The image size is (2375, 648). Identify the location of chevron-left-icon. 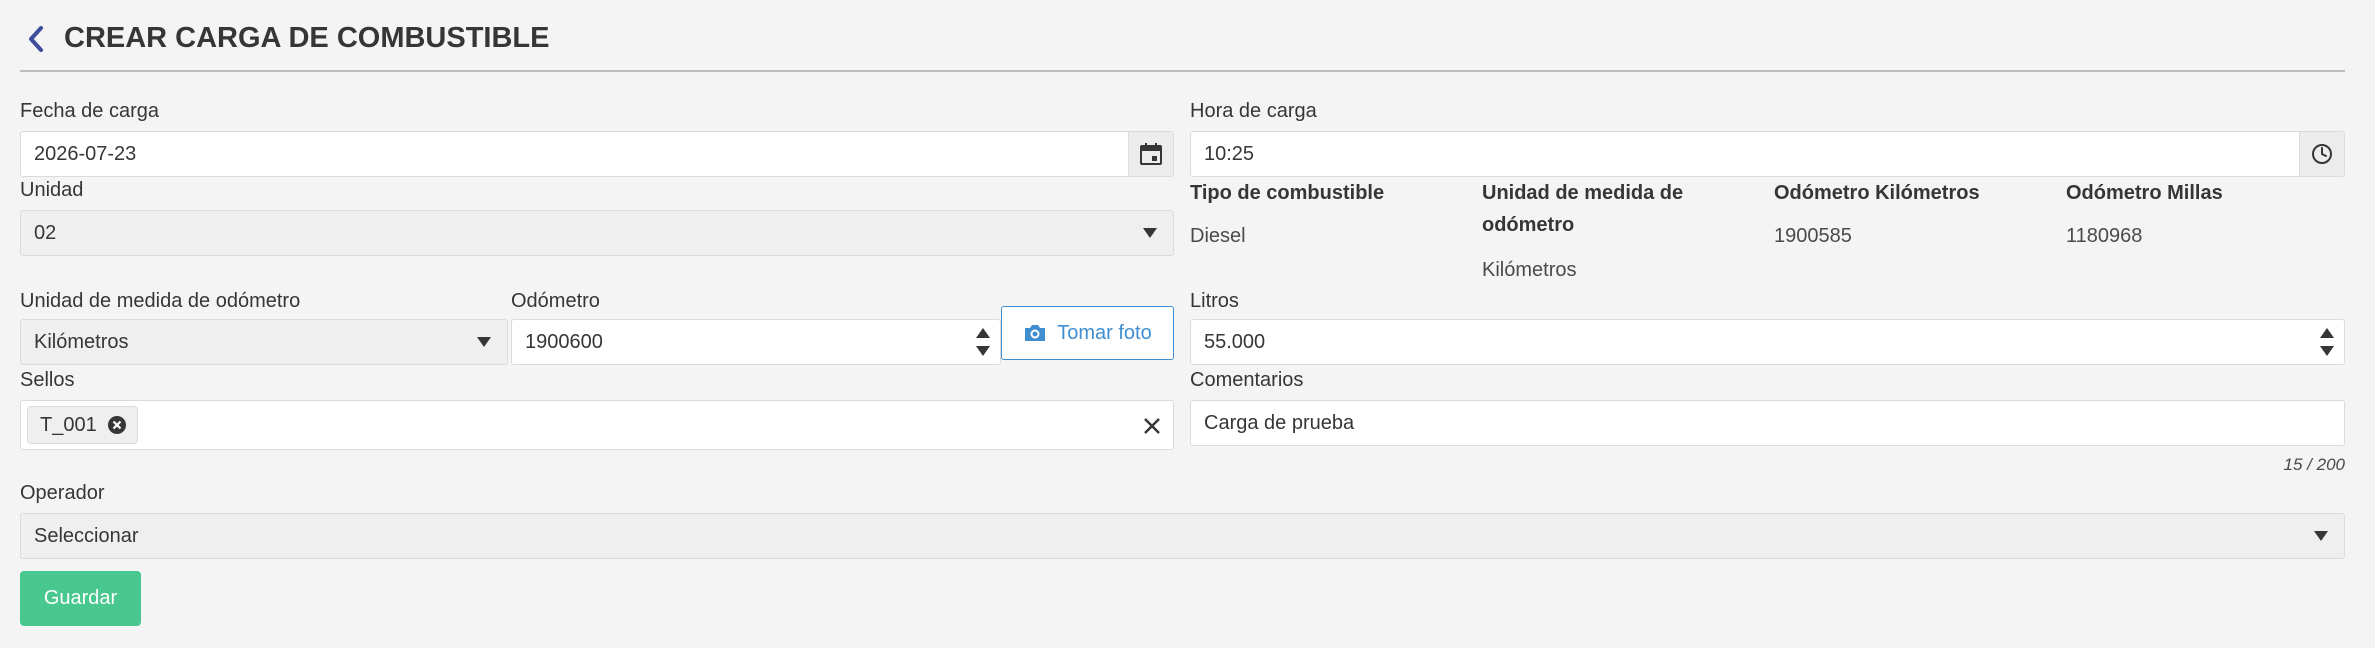
(36, 39).